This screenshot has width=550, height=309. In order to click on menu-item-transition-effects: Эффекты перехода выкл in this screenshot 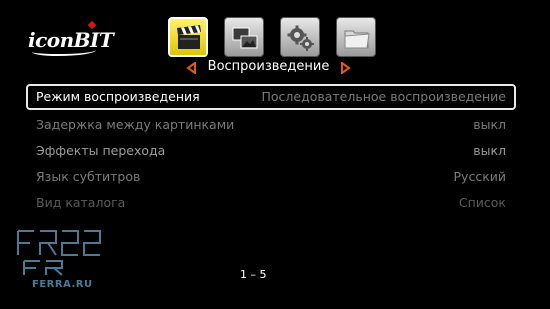, I will do `click(271, 151)`.